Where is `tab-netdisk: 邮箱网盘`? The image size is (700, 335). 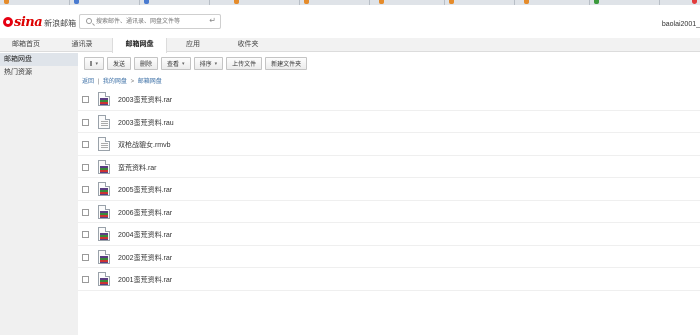
tab-netdisk: 邮箱网盘 is located at coordinates (139, 45).